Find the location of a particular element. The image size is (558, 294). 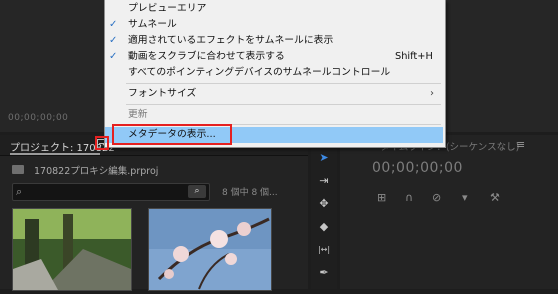

snap-icon: ∩ is located at coordinates (409, 197).